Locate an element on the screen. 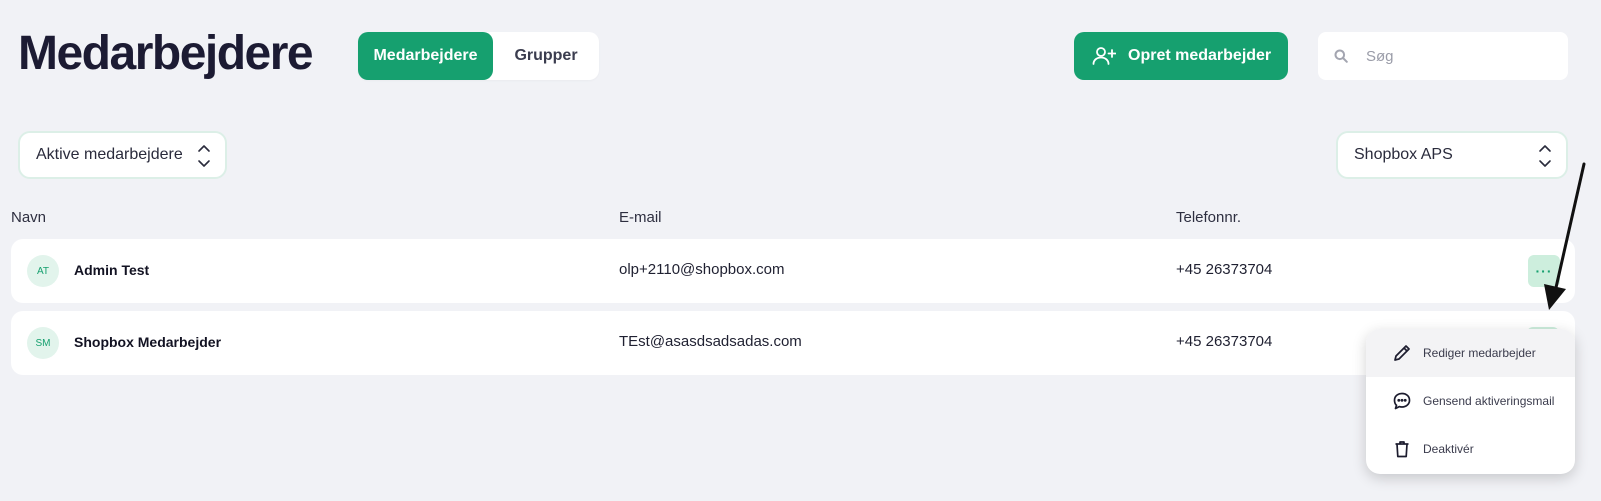 This screenshot has height=501, width=1601. search-box is located at coordinates (1443, 56).